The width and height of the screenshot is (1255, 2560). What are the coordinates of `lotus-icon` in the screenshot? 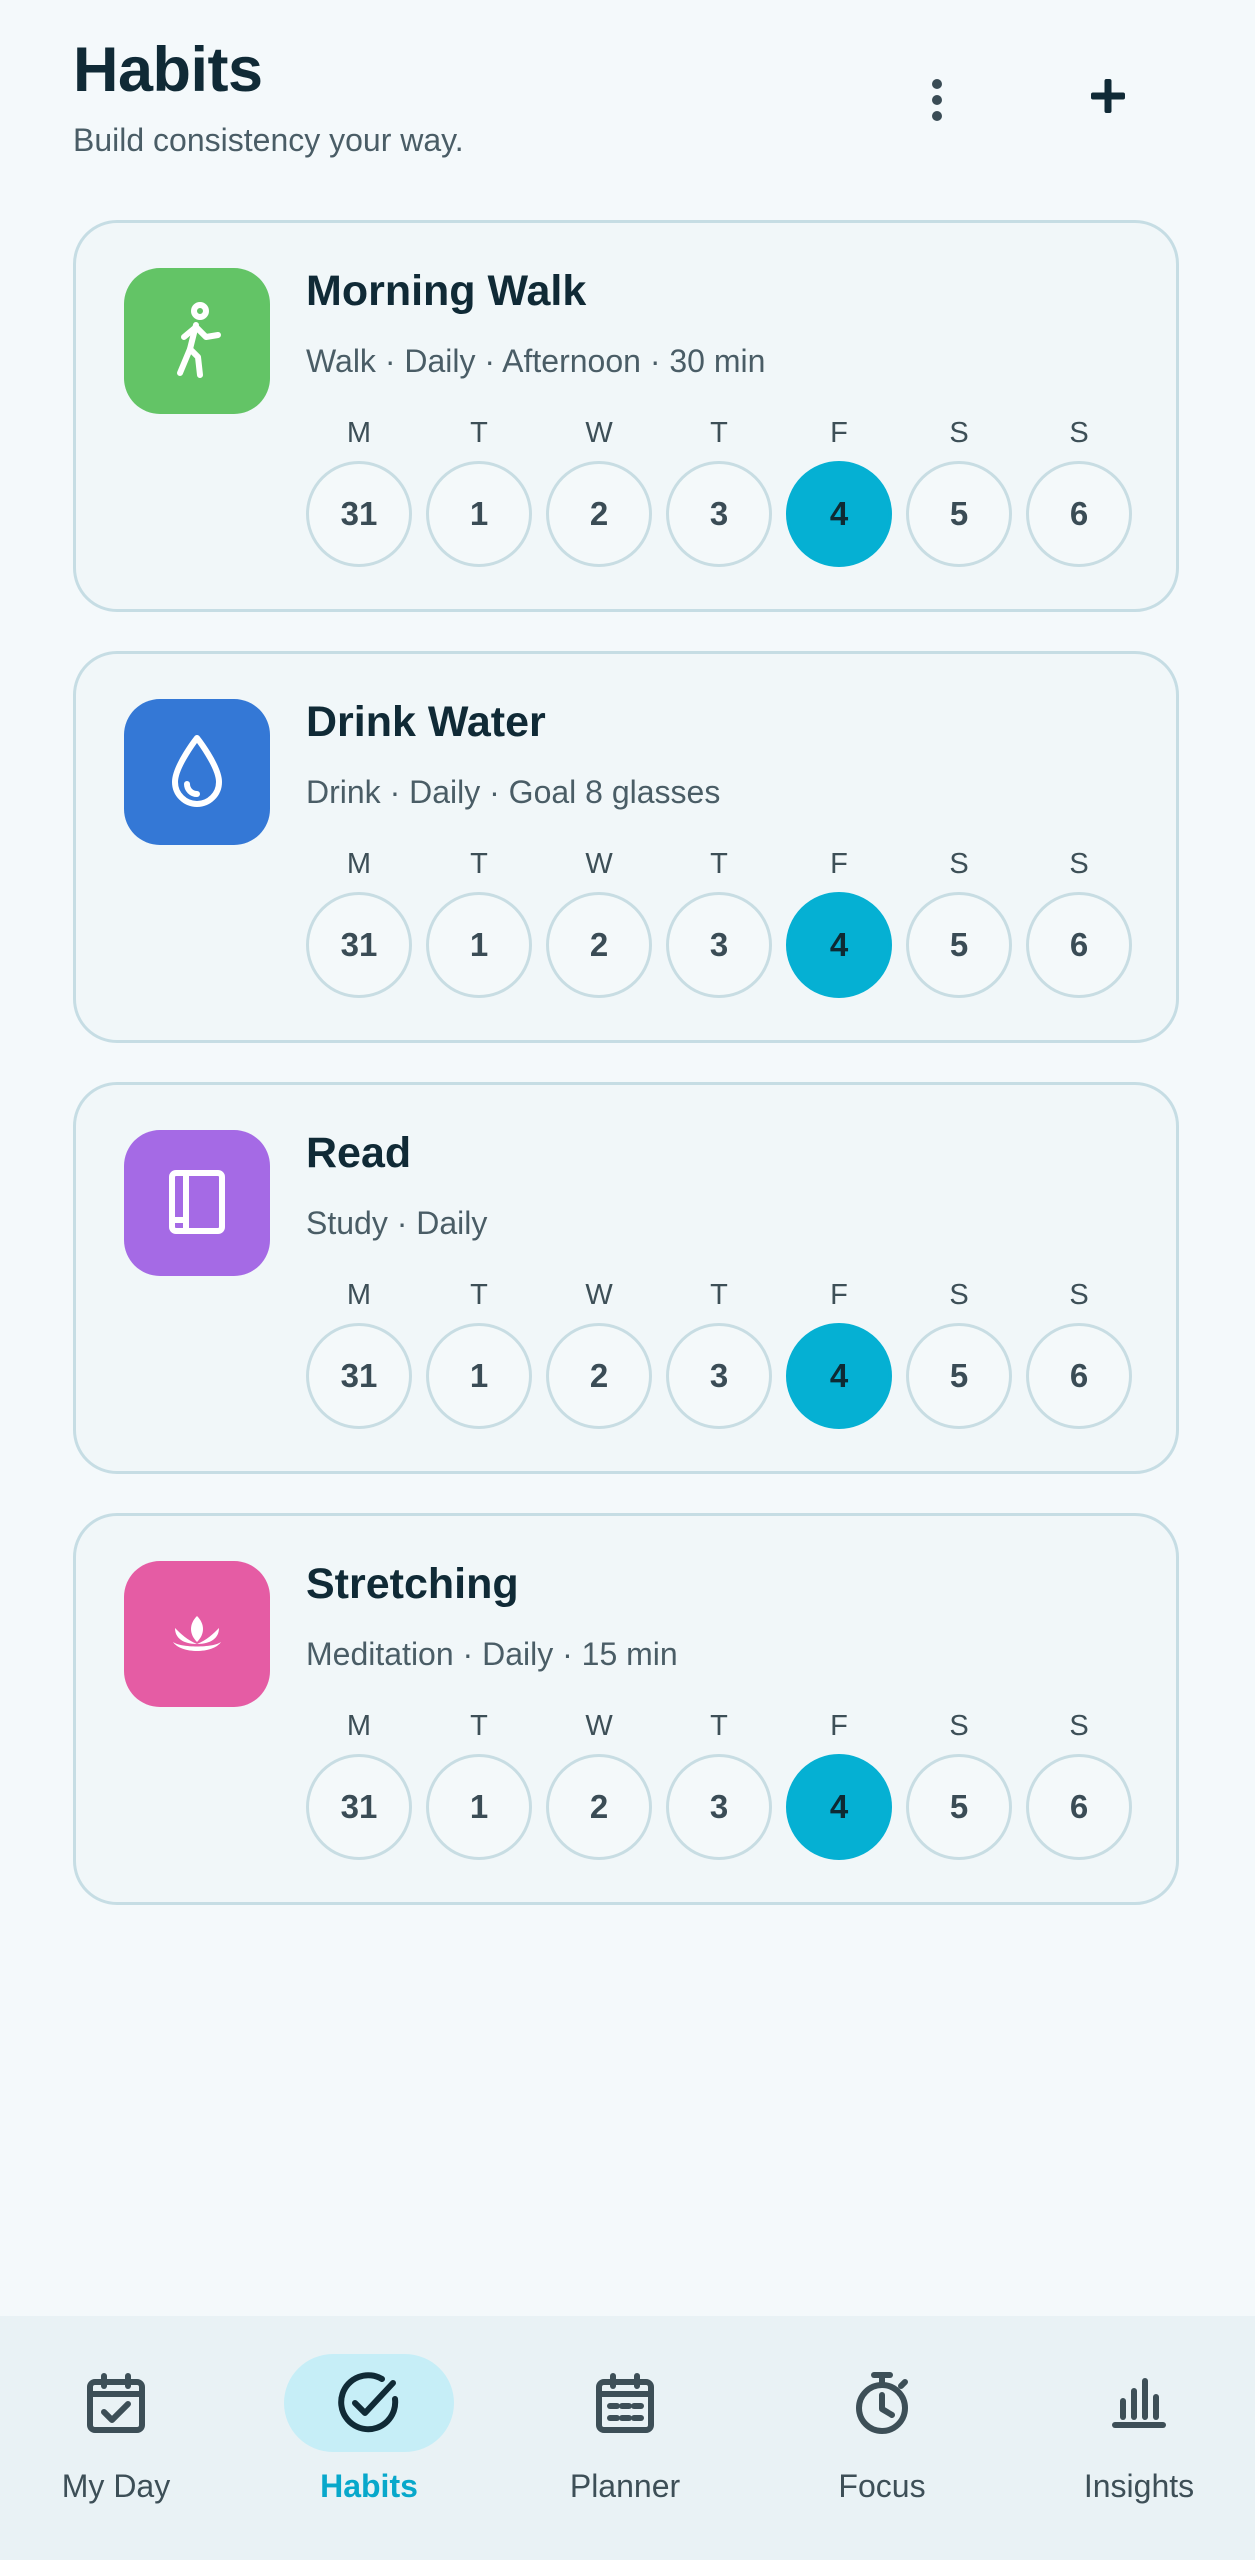 It's located at (197, 1633).